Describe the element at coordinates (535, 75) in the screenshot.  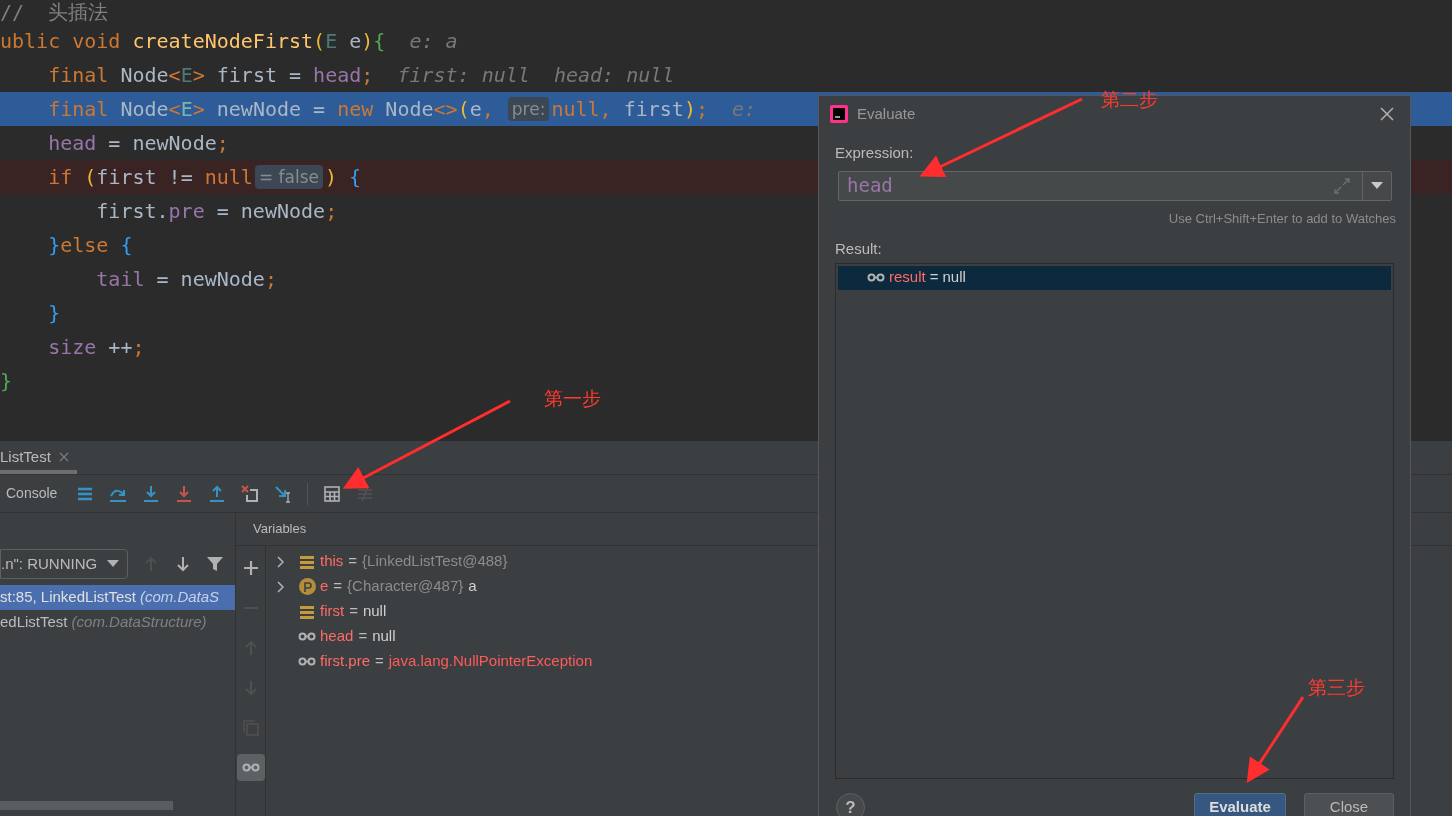
I see `inline-value: first: null head: null` at that location.